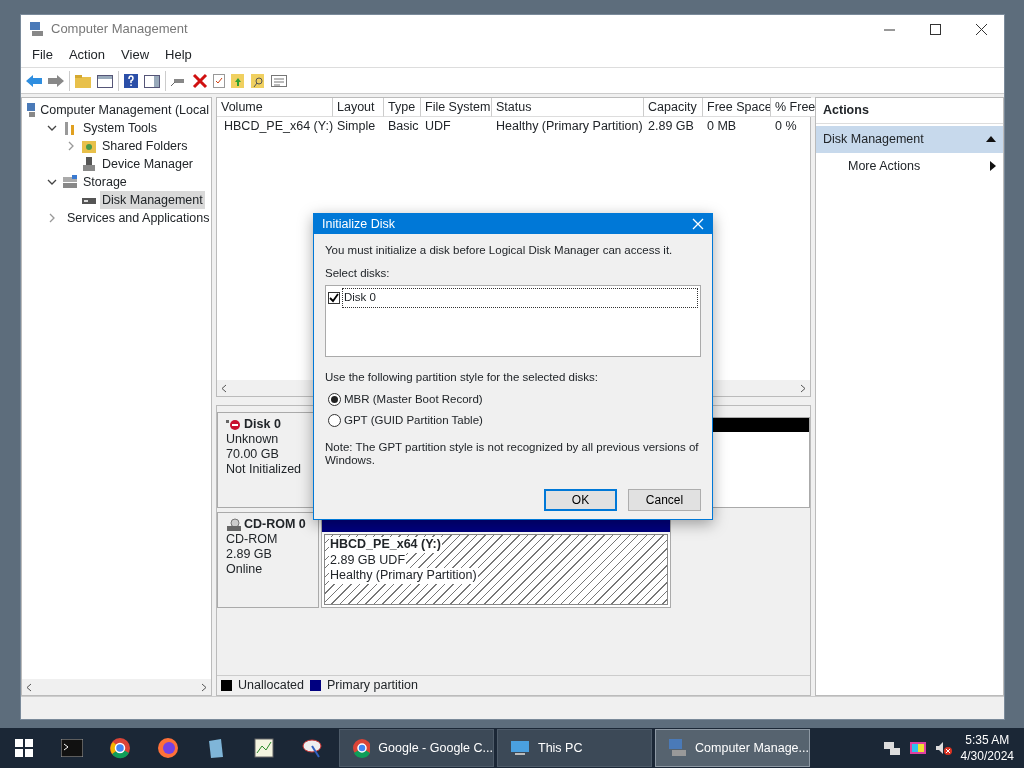 The height and width of the screenshot is (768, 1024). What do you see at coordinates (574, 748) in the screenshot?
I see `taskbar-button: This PC` at bounding box center [574, 748].